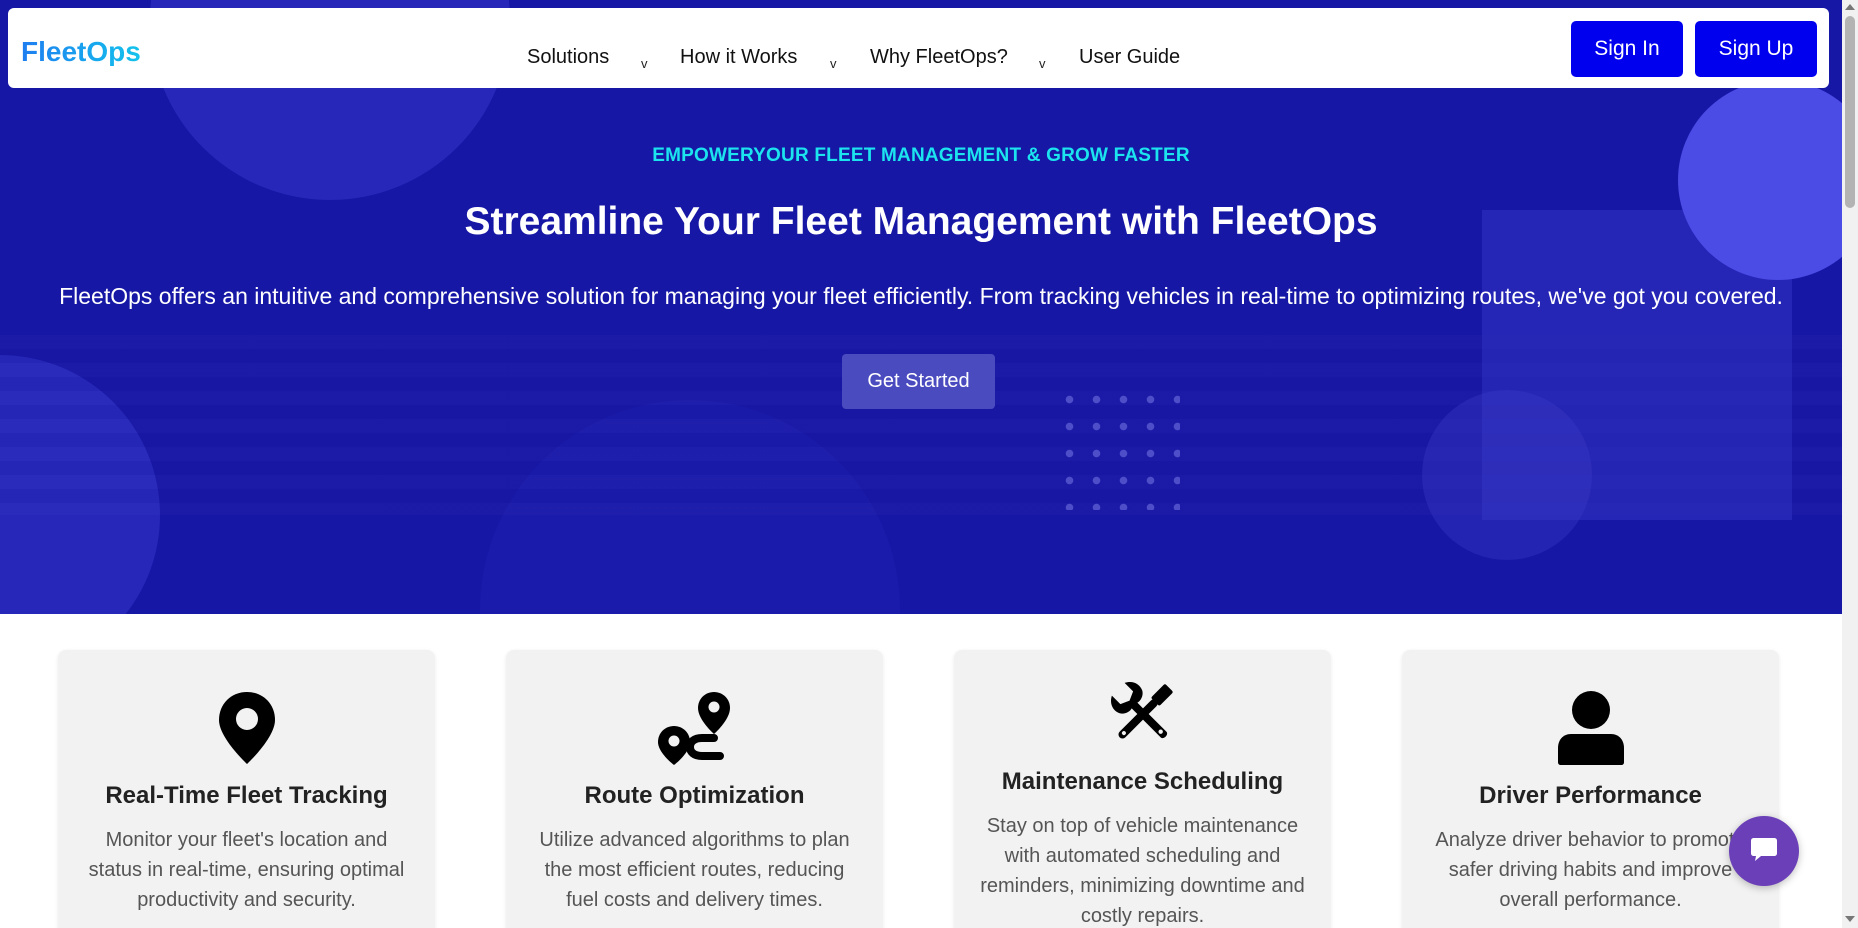  What do you see at coordinates (939, 57) in the screenshot?
I see `nav-item-why-fleetops: Why FleetOps?` at bounding box center [939, 57].